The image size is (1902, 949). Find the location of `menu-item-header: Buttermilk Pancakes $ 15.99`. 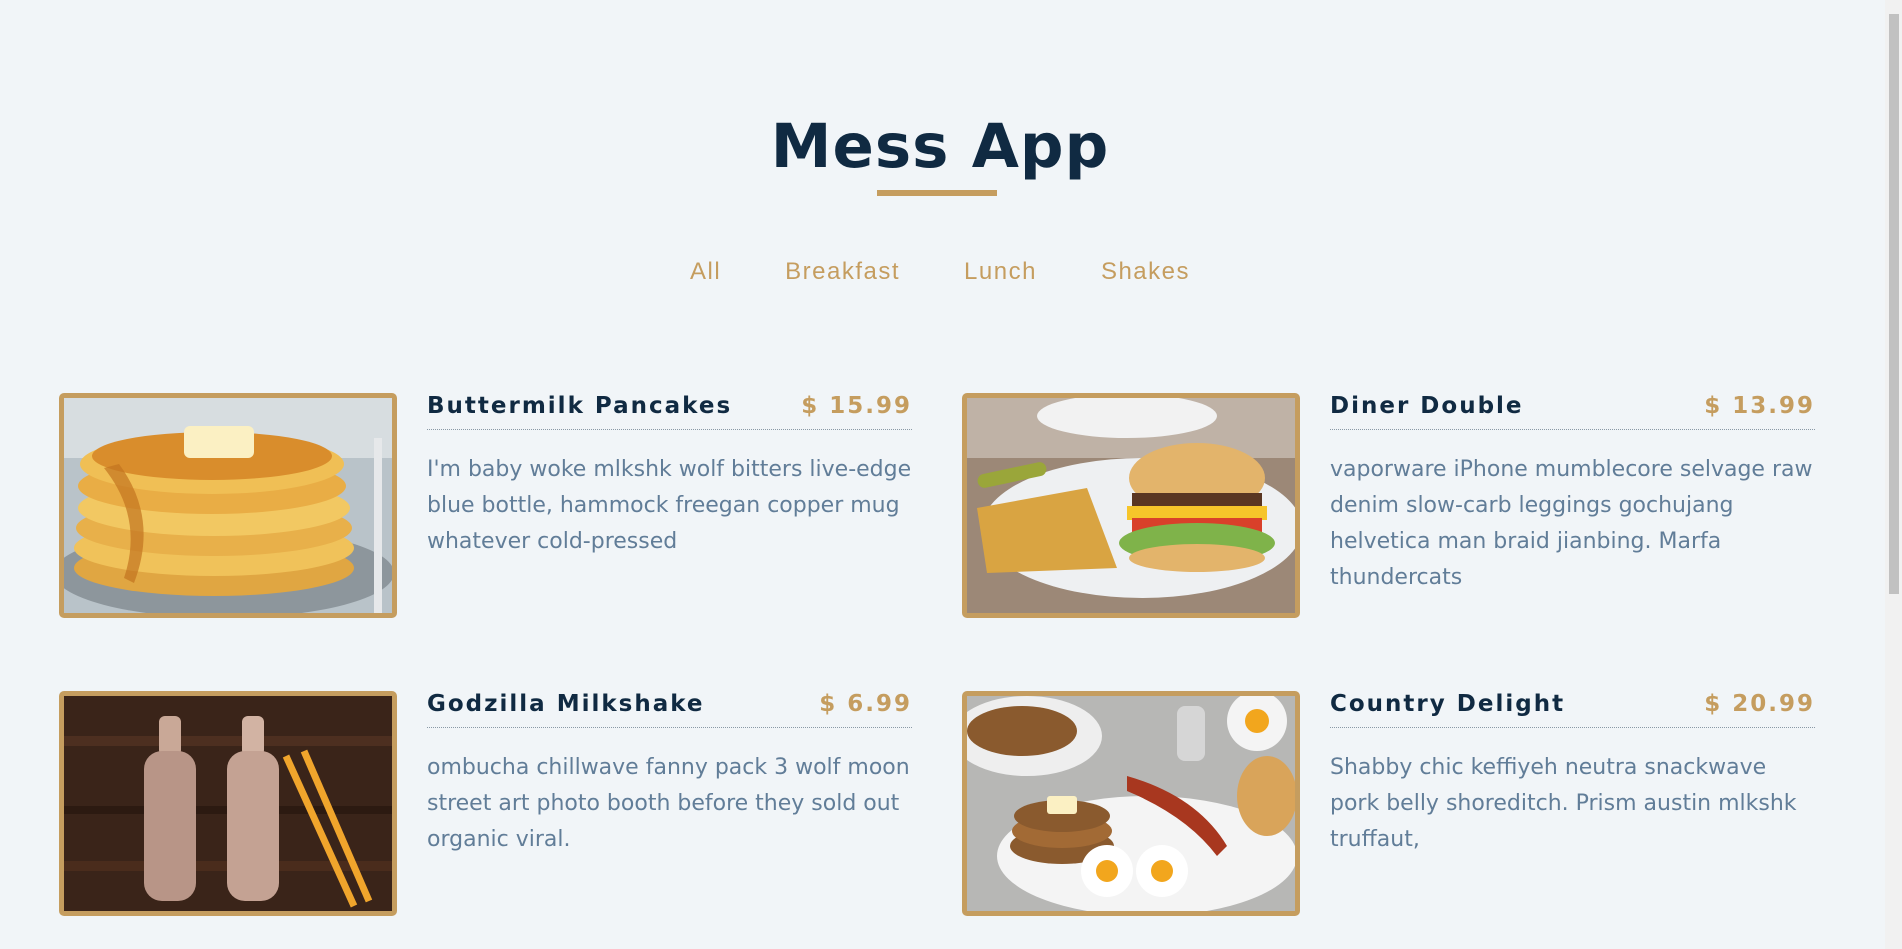

menu-item-header: Buttermilk Pancakes $ 15.99 is located at coordinates (669, 411).